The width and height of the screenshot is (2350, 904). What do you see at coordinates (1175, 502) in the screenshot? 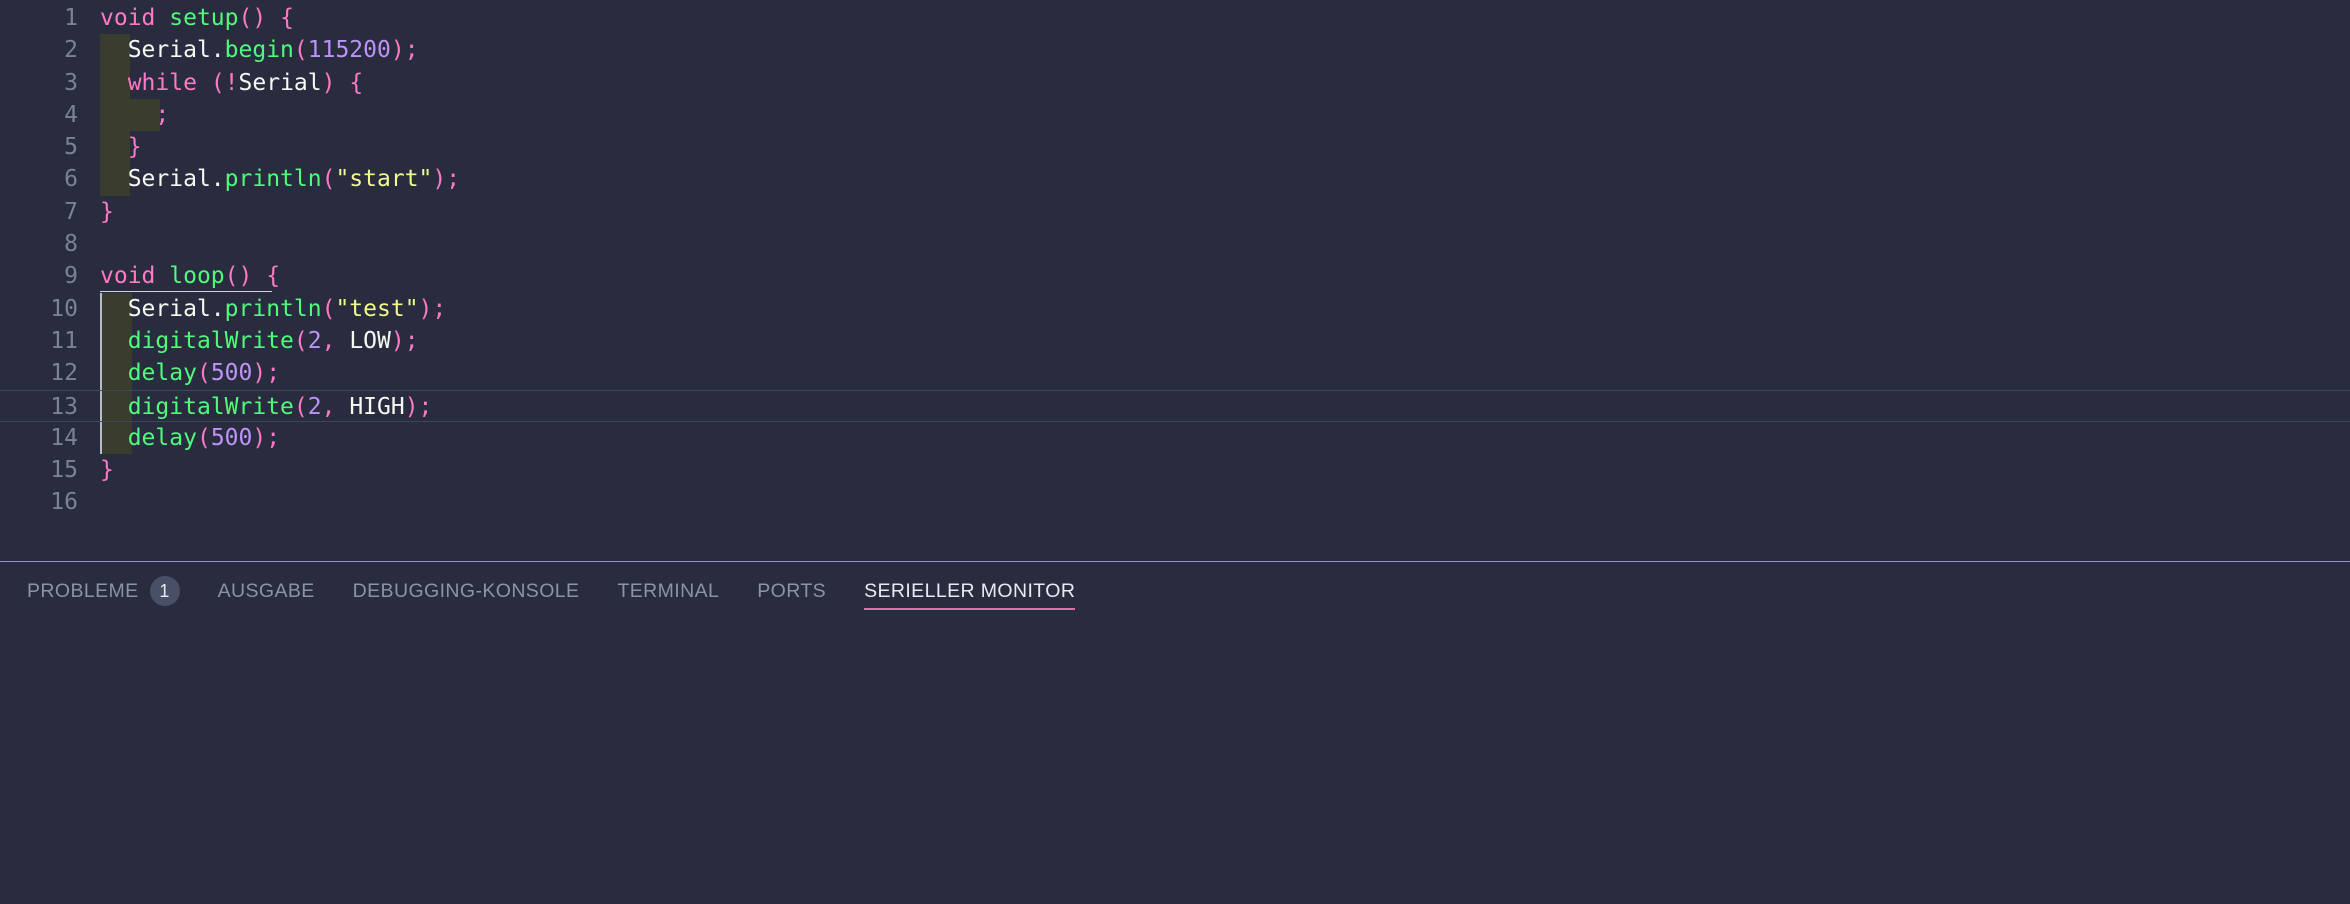
I see `code-line: 16` at bounding box center [1175, 502].